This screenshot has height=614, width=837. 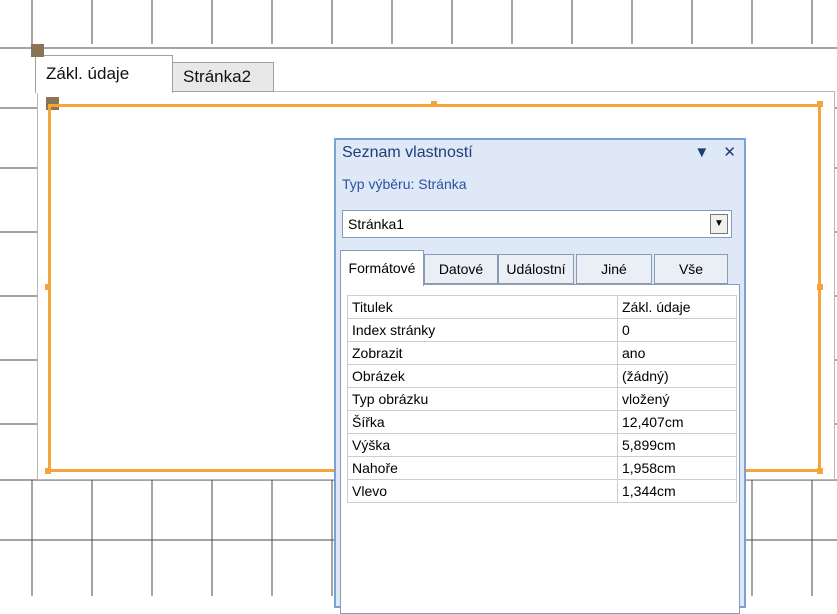 I want to click on selection-type: Typ výběru: Stránka, so click(x=404, y=184).